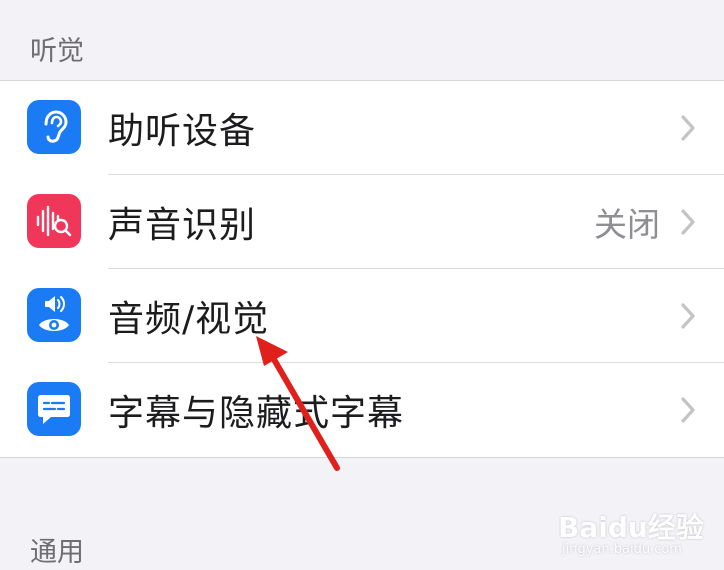  What do you see at coordinates (54, 127) in the screenshot?
I see `ear-icon` at bounding box center [54, 127].